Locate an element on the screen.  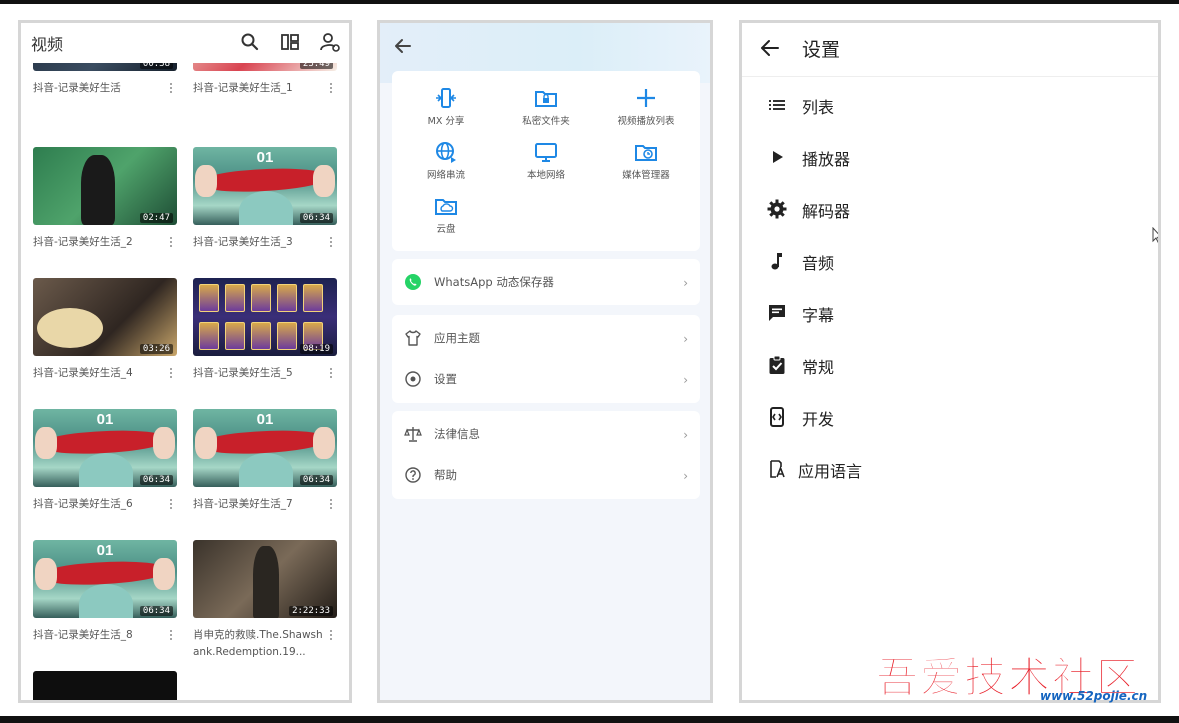
watermark-url: www.52pojie.cn is located at coordinates (1094, 696).